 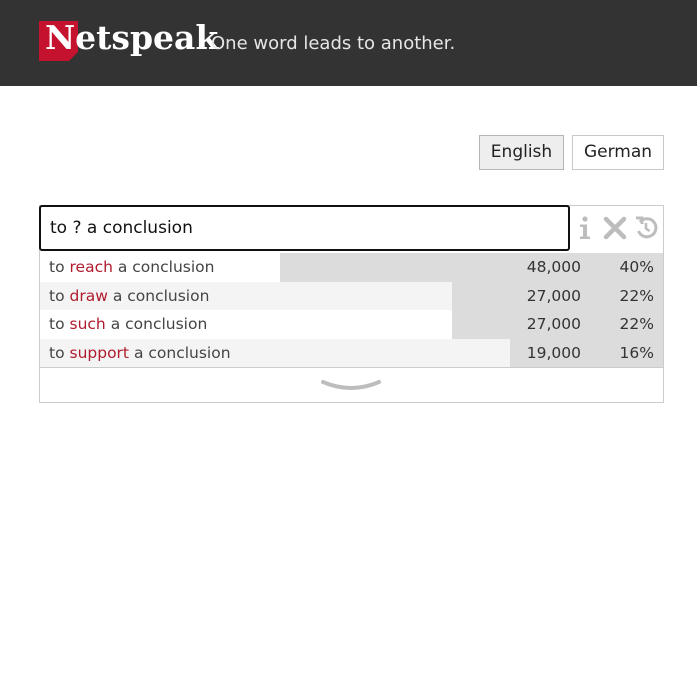 I want to click on result-count: 19,000, so click(x=553, y=352).